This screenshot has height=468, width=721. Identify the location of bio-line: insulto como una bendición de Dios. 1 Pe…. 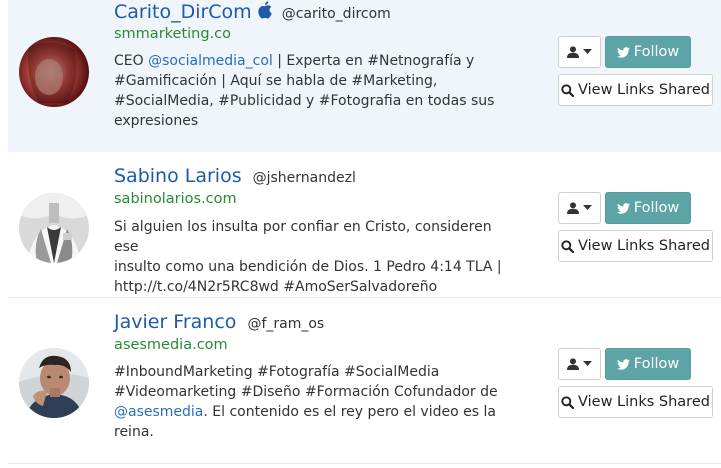
(308, 267).